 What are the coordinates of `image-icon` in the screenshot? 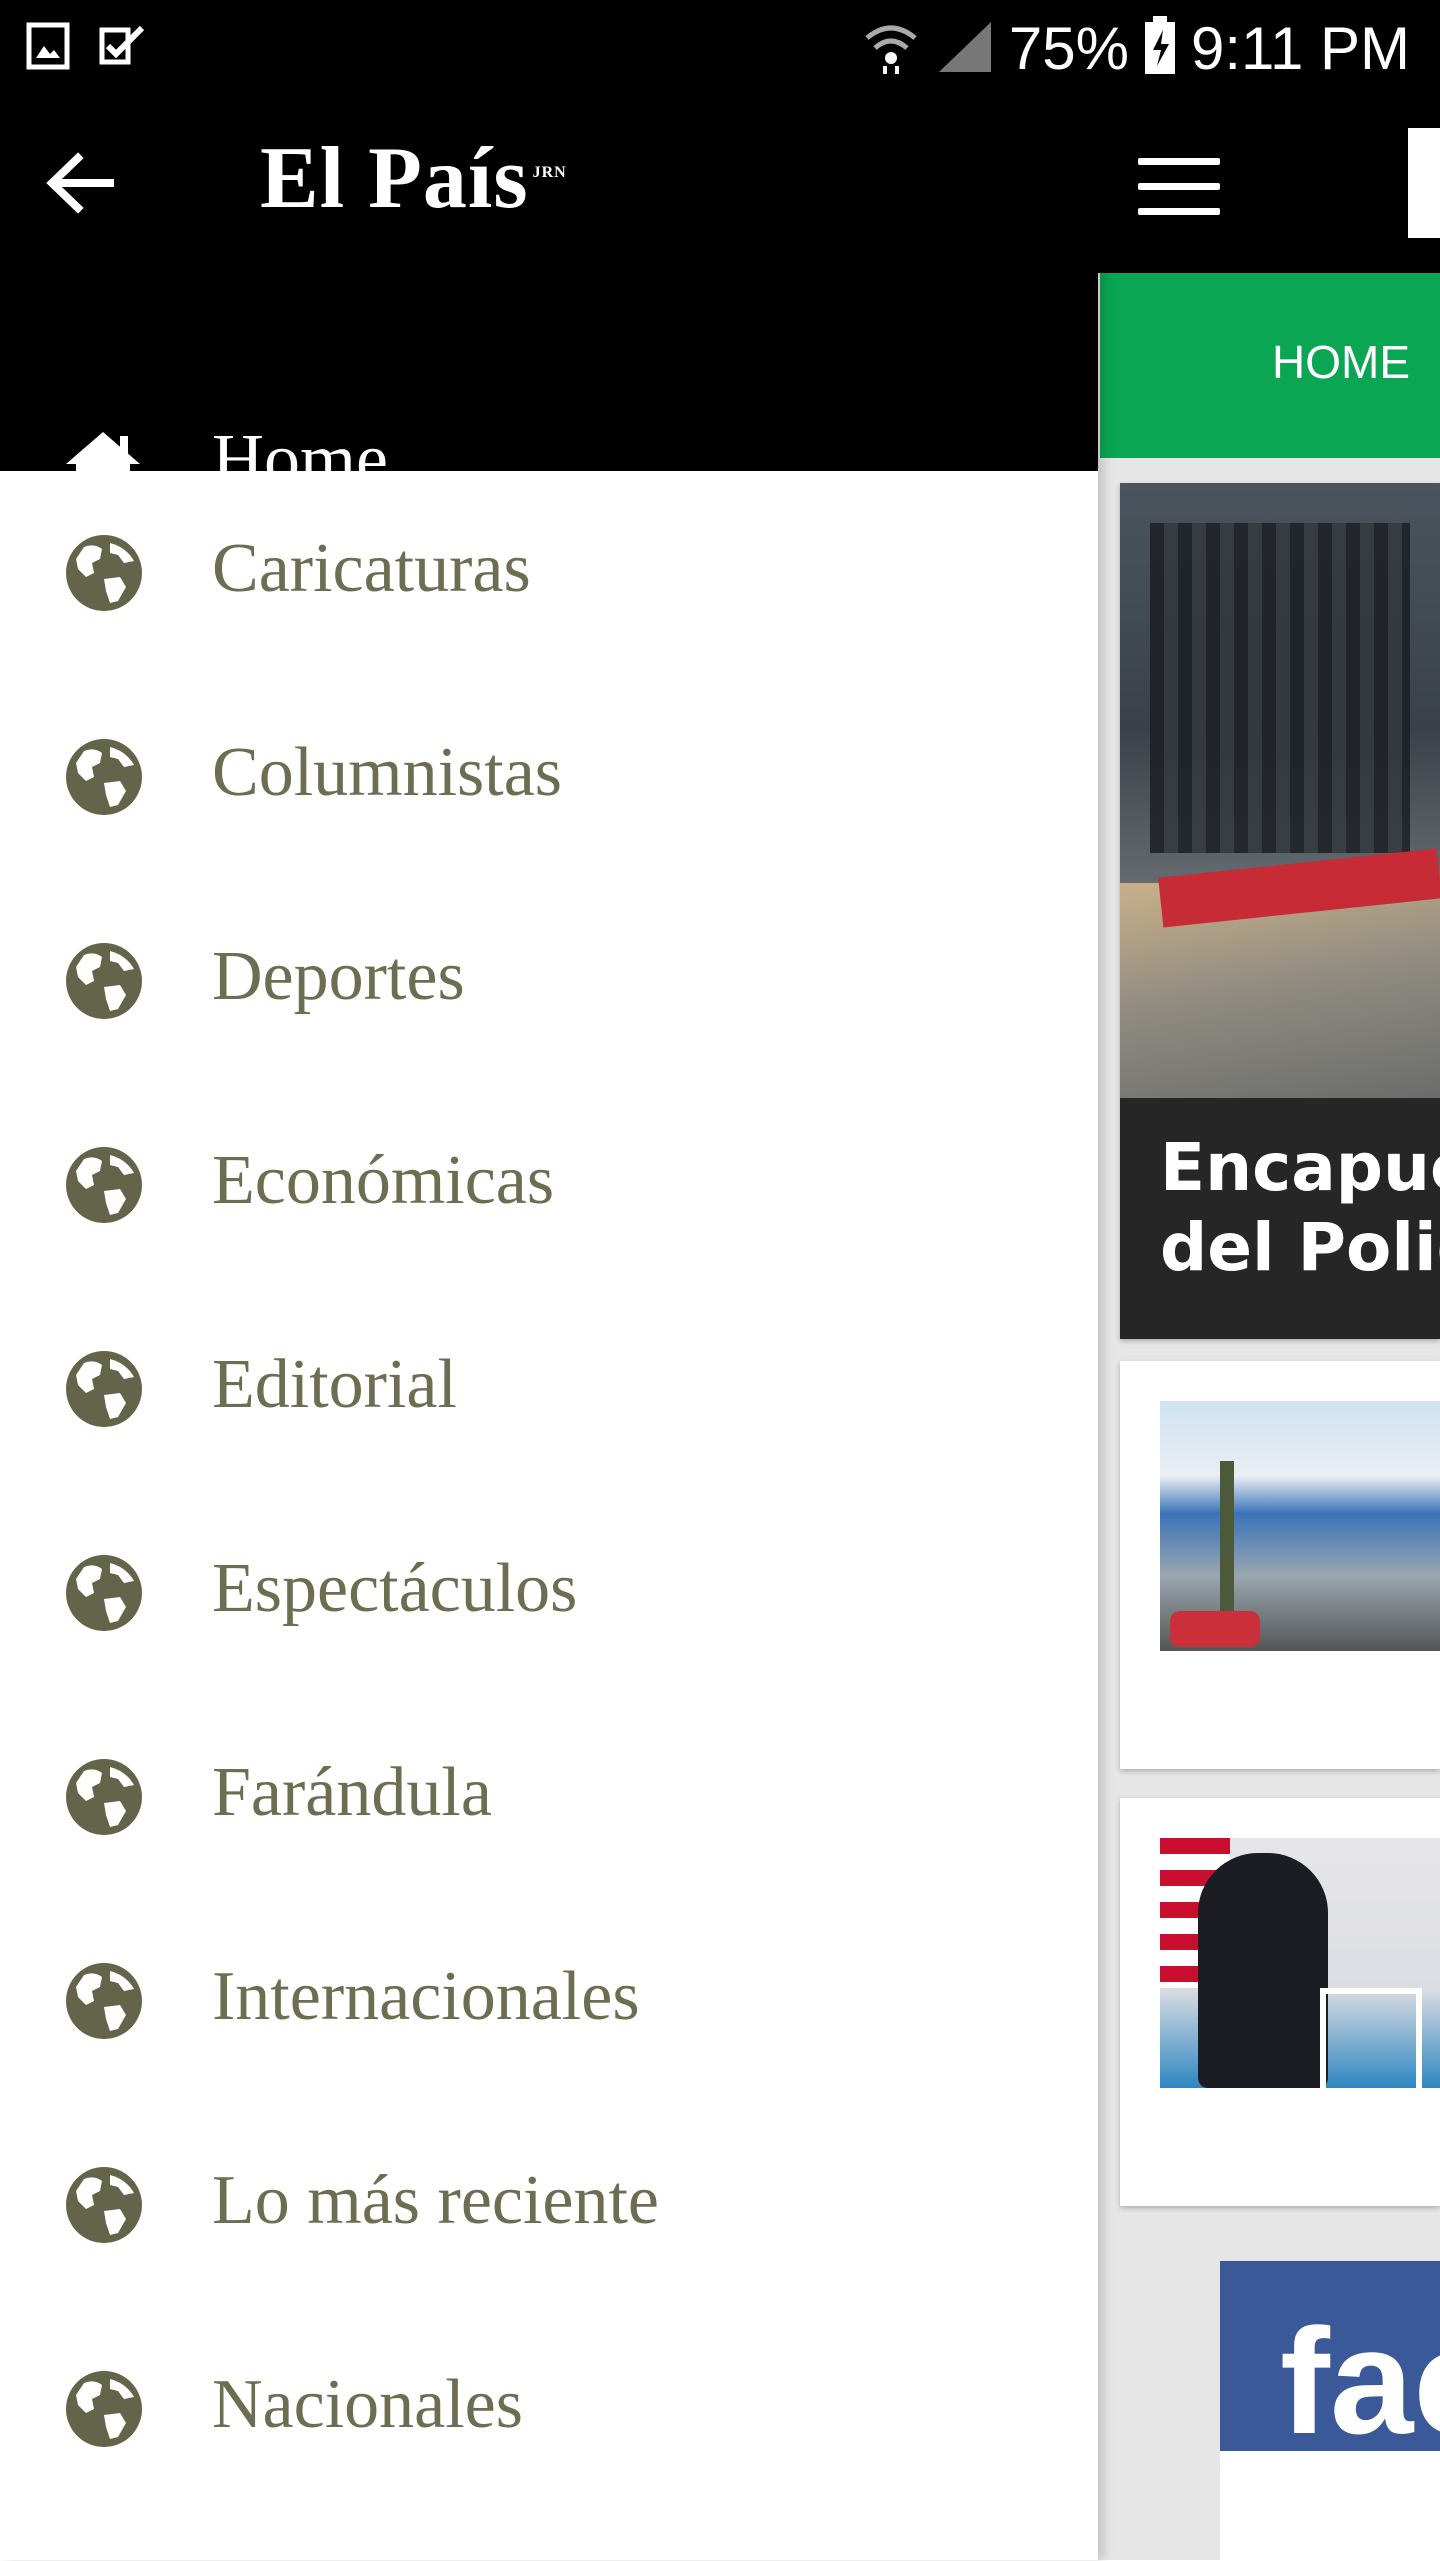 It's located at (48, 48).